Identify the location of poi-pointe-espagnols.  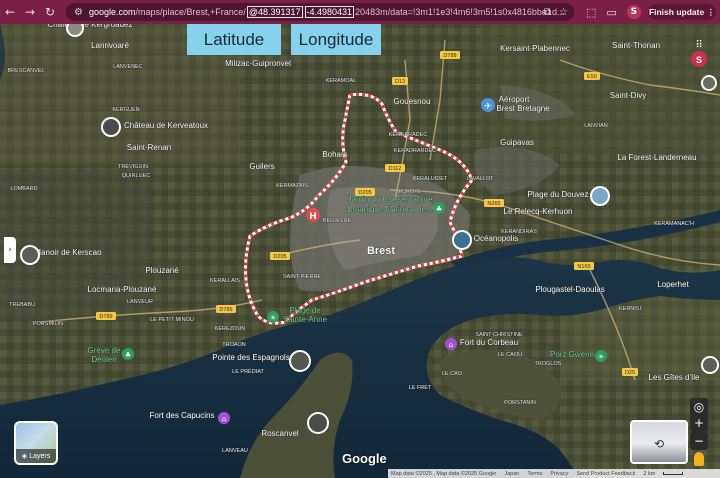
(300, 361).